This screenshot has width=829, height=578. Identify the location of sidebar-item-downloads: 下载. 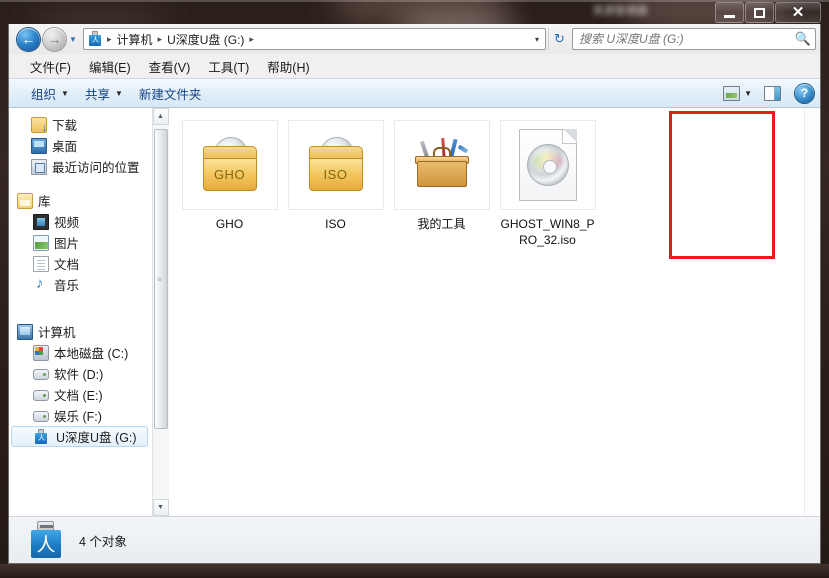
(80, 124).